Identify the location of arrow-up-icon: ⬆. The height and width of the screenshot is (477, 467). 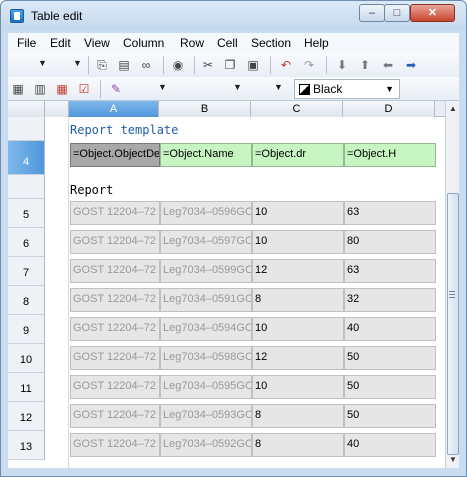
(365, 65).